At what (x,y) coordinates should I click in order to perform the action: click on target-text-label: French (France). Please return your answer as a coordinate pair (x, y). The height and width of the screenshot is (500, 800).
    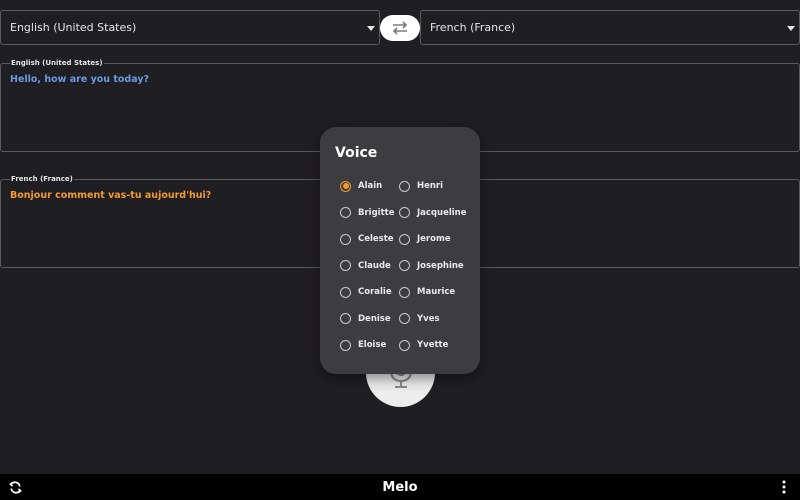
    Looking at the image, I should click on (42, 179).